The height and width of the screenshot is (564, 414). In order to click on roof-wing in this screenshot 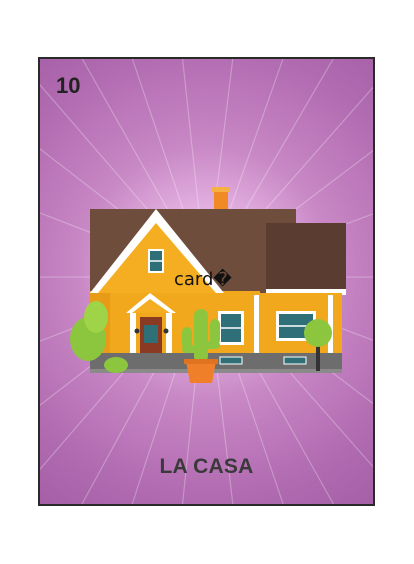, I will do `click(306, 258)`.